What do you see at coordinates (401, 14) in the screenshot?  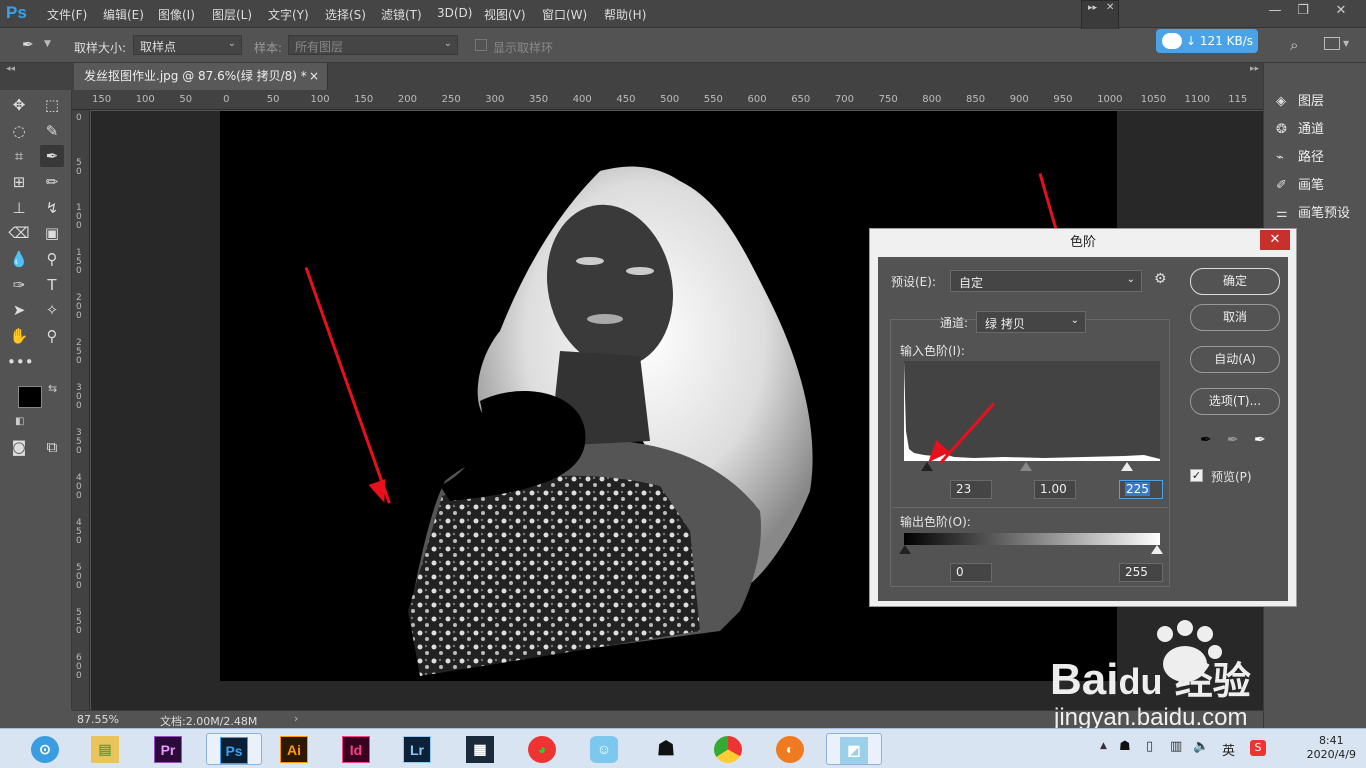 I see `menu-filter: 滤镜(T)` at bounding box center [401, 14].